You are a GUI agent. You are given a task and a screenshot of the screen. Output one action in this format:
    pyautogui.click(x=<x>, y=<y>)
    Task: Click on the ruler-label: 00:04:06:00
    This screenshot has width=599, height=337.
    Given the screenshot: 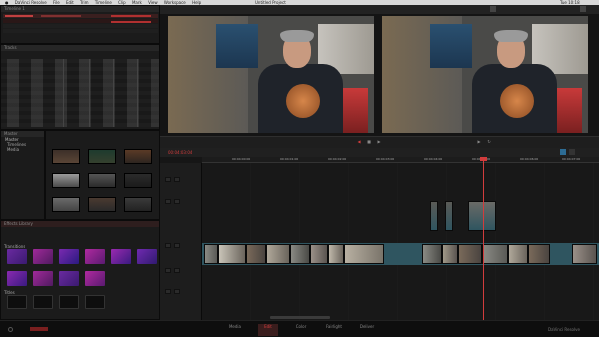 What is the action you would take?
    pyautogui.click(x=529, y=159)
    